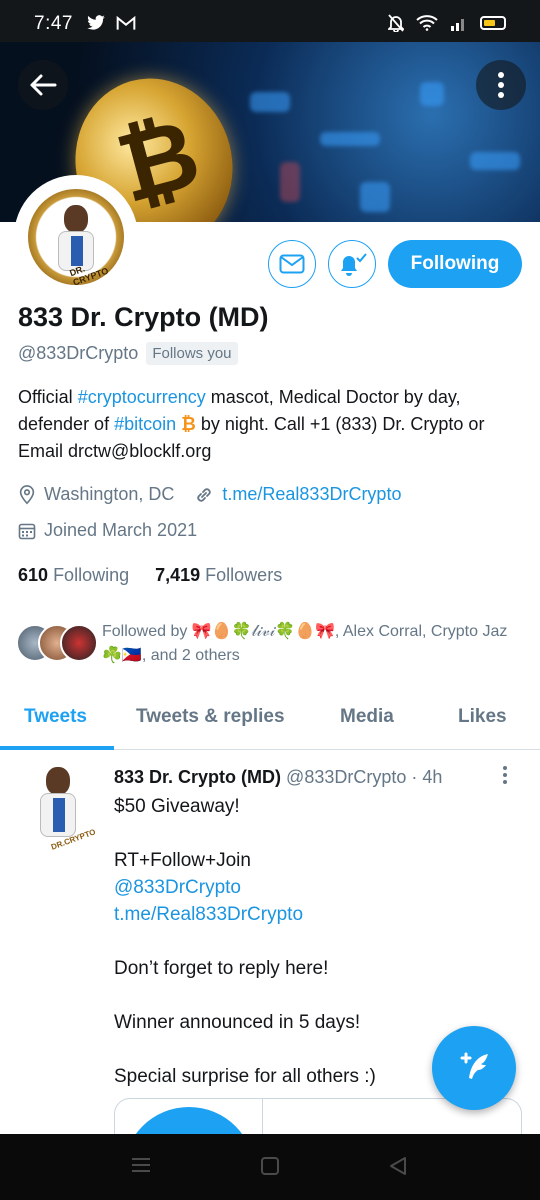  I want to click on following-count: 610, so click(33, 575).